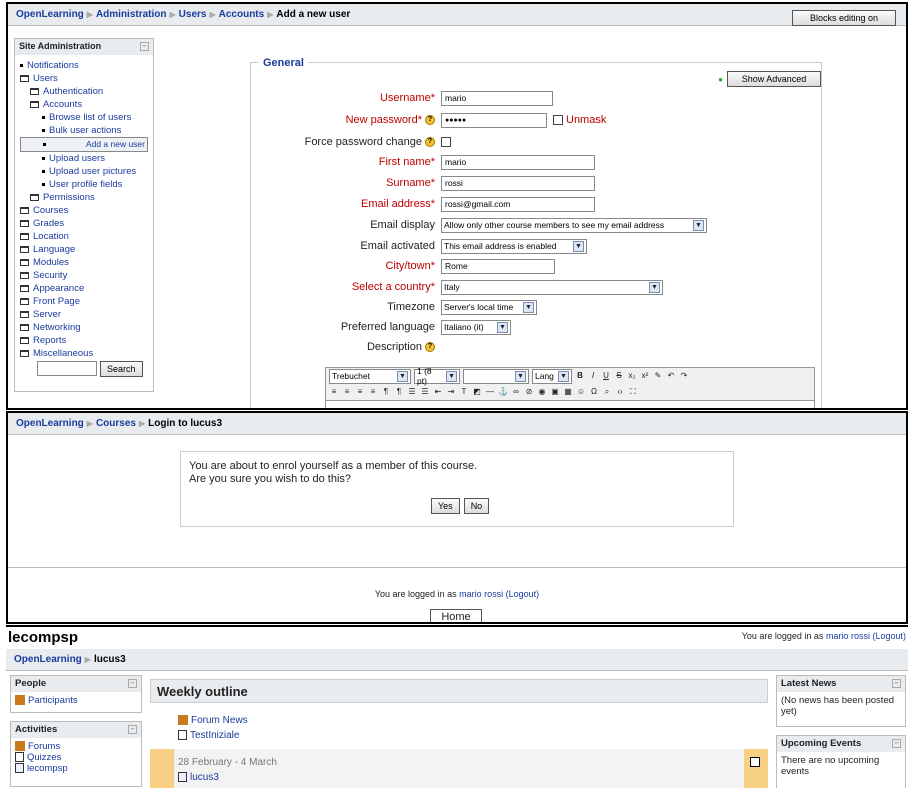  What do you see at coordinates (84, 301) in the screenshot?
I see `sidebar-item: Front Page` at bounding box center [84, 301].